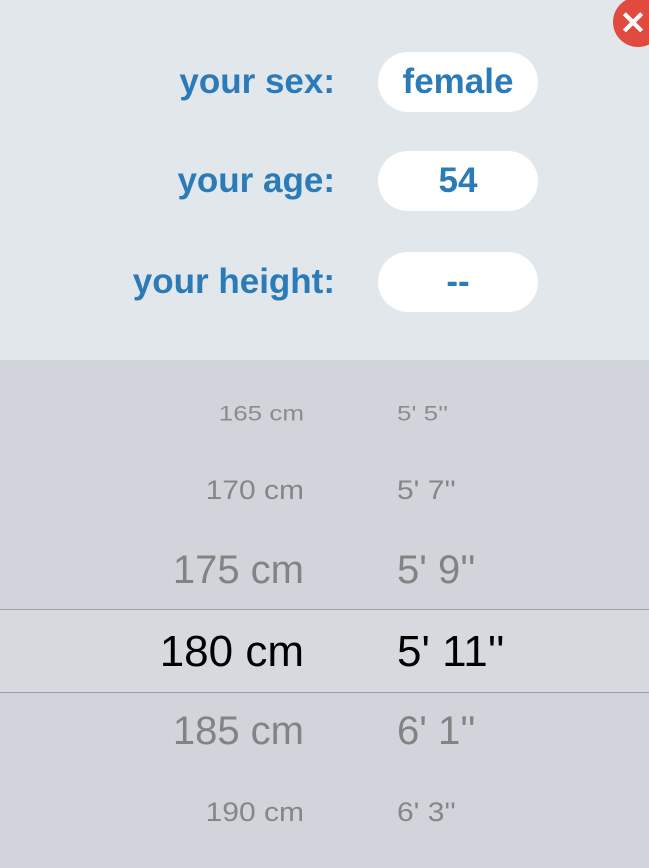 This screenshot has height=868, width=649. Describe the element at coordinates (261, 413) in the screenshot. I see `picker-option-cm: 165 cm` at that location.